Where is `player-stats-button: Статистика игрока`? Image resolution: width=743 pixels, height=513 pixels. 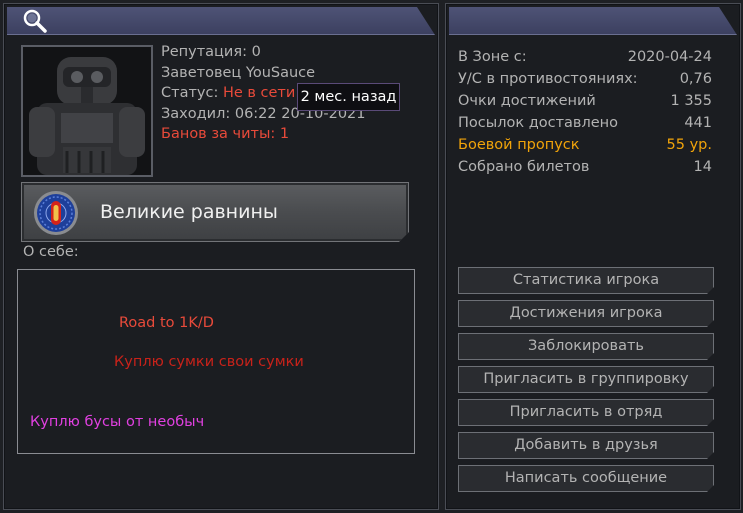 player-stats-button: Статистика игрока is located at coordinates (586, 280).